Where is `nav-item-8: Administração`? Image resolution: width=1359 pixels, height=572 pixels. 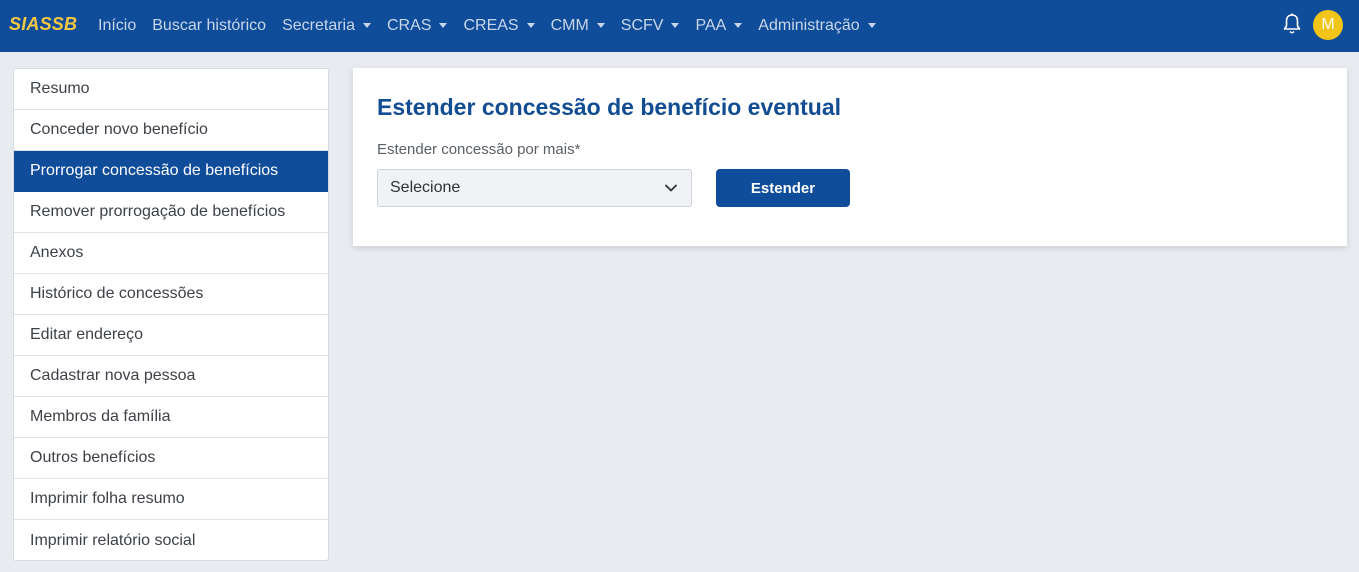 nav-item-8: Administração is located at coordinates (816, 26).